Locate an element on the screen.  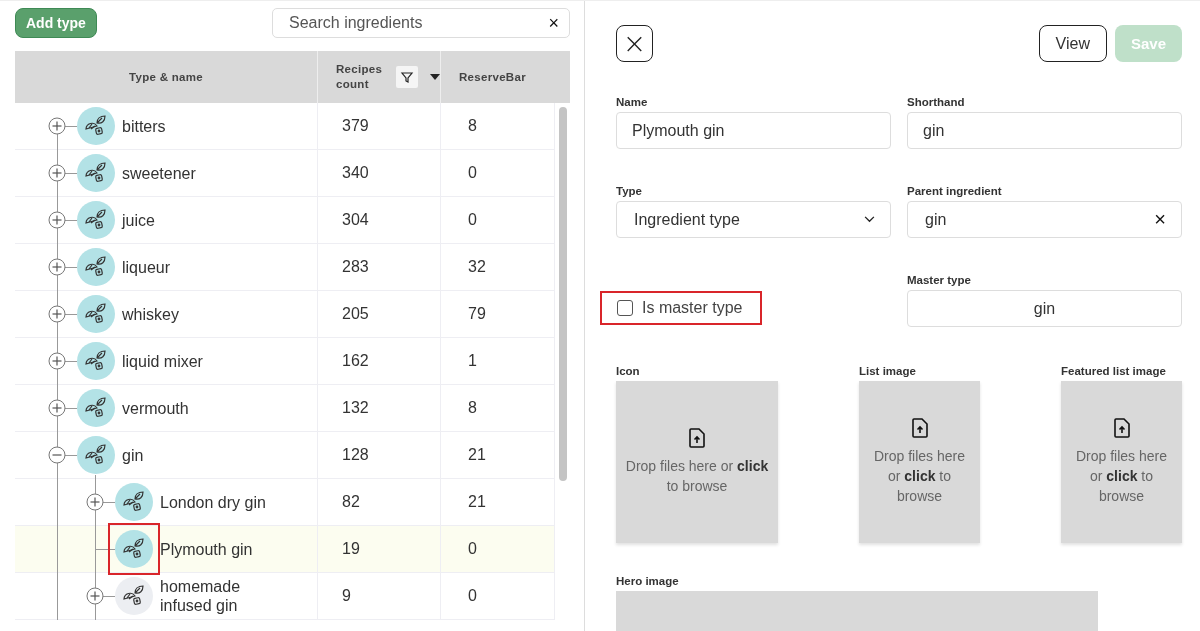
upload-label: Icon is located at coordinates (628, 371).